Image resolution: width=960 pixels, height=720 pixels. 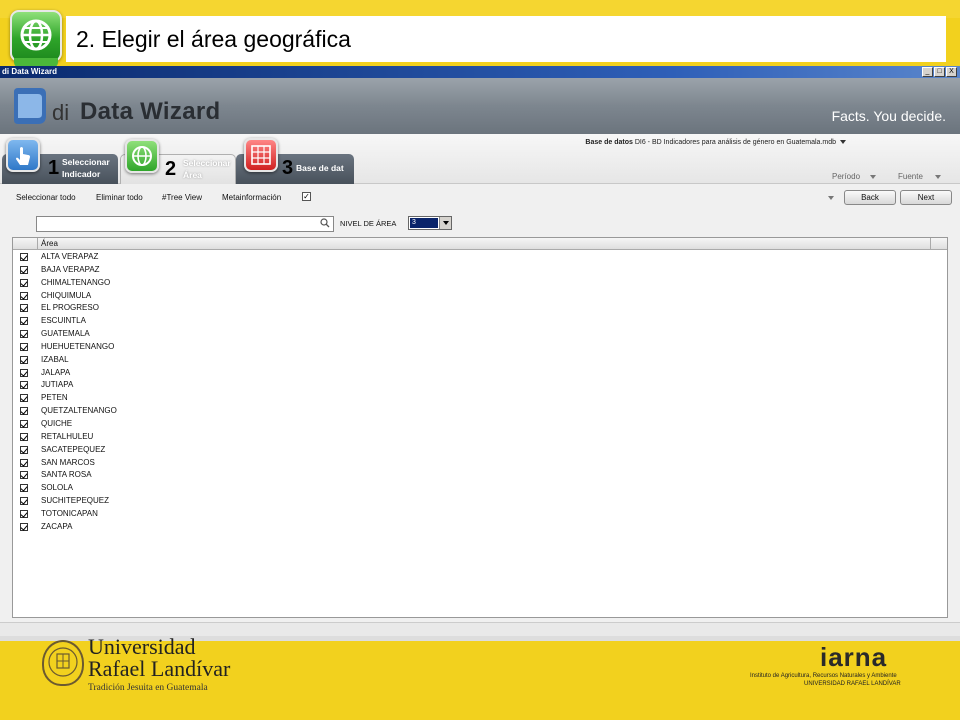 What do you see at coordinates (480, 488) in the screenshot?
I see `list-item: SOLOLA` at bounding box center [480, 488].